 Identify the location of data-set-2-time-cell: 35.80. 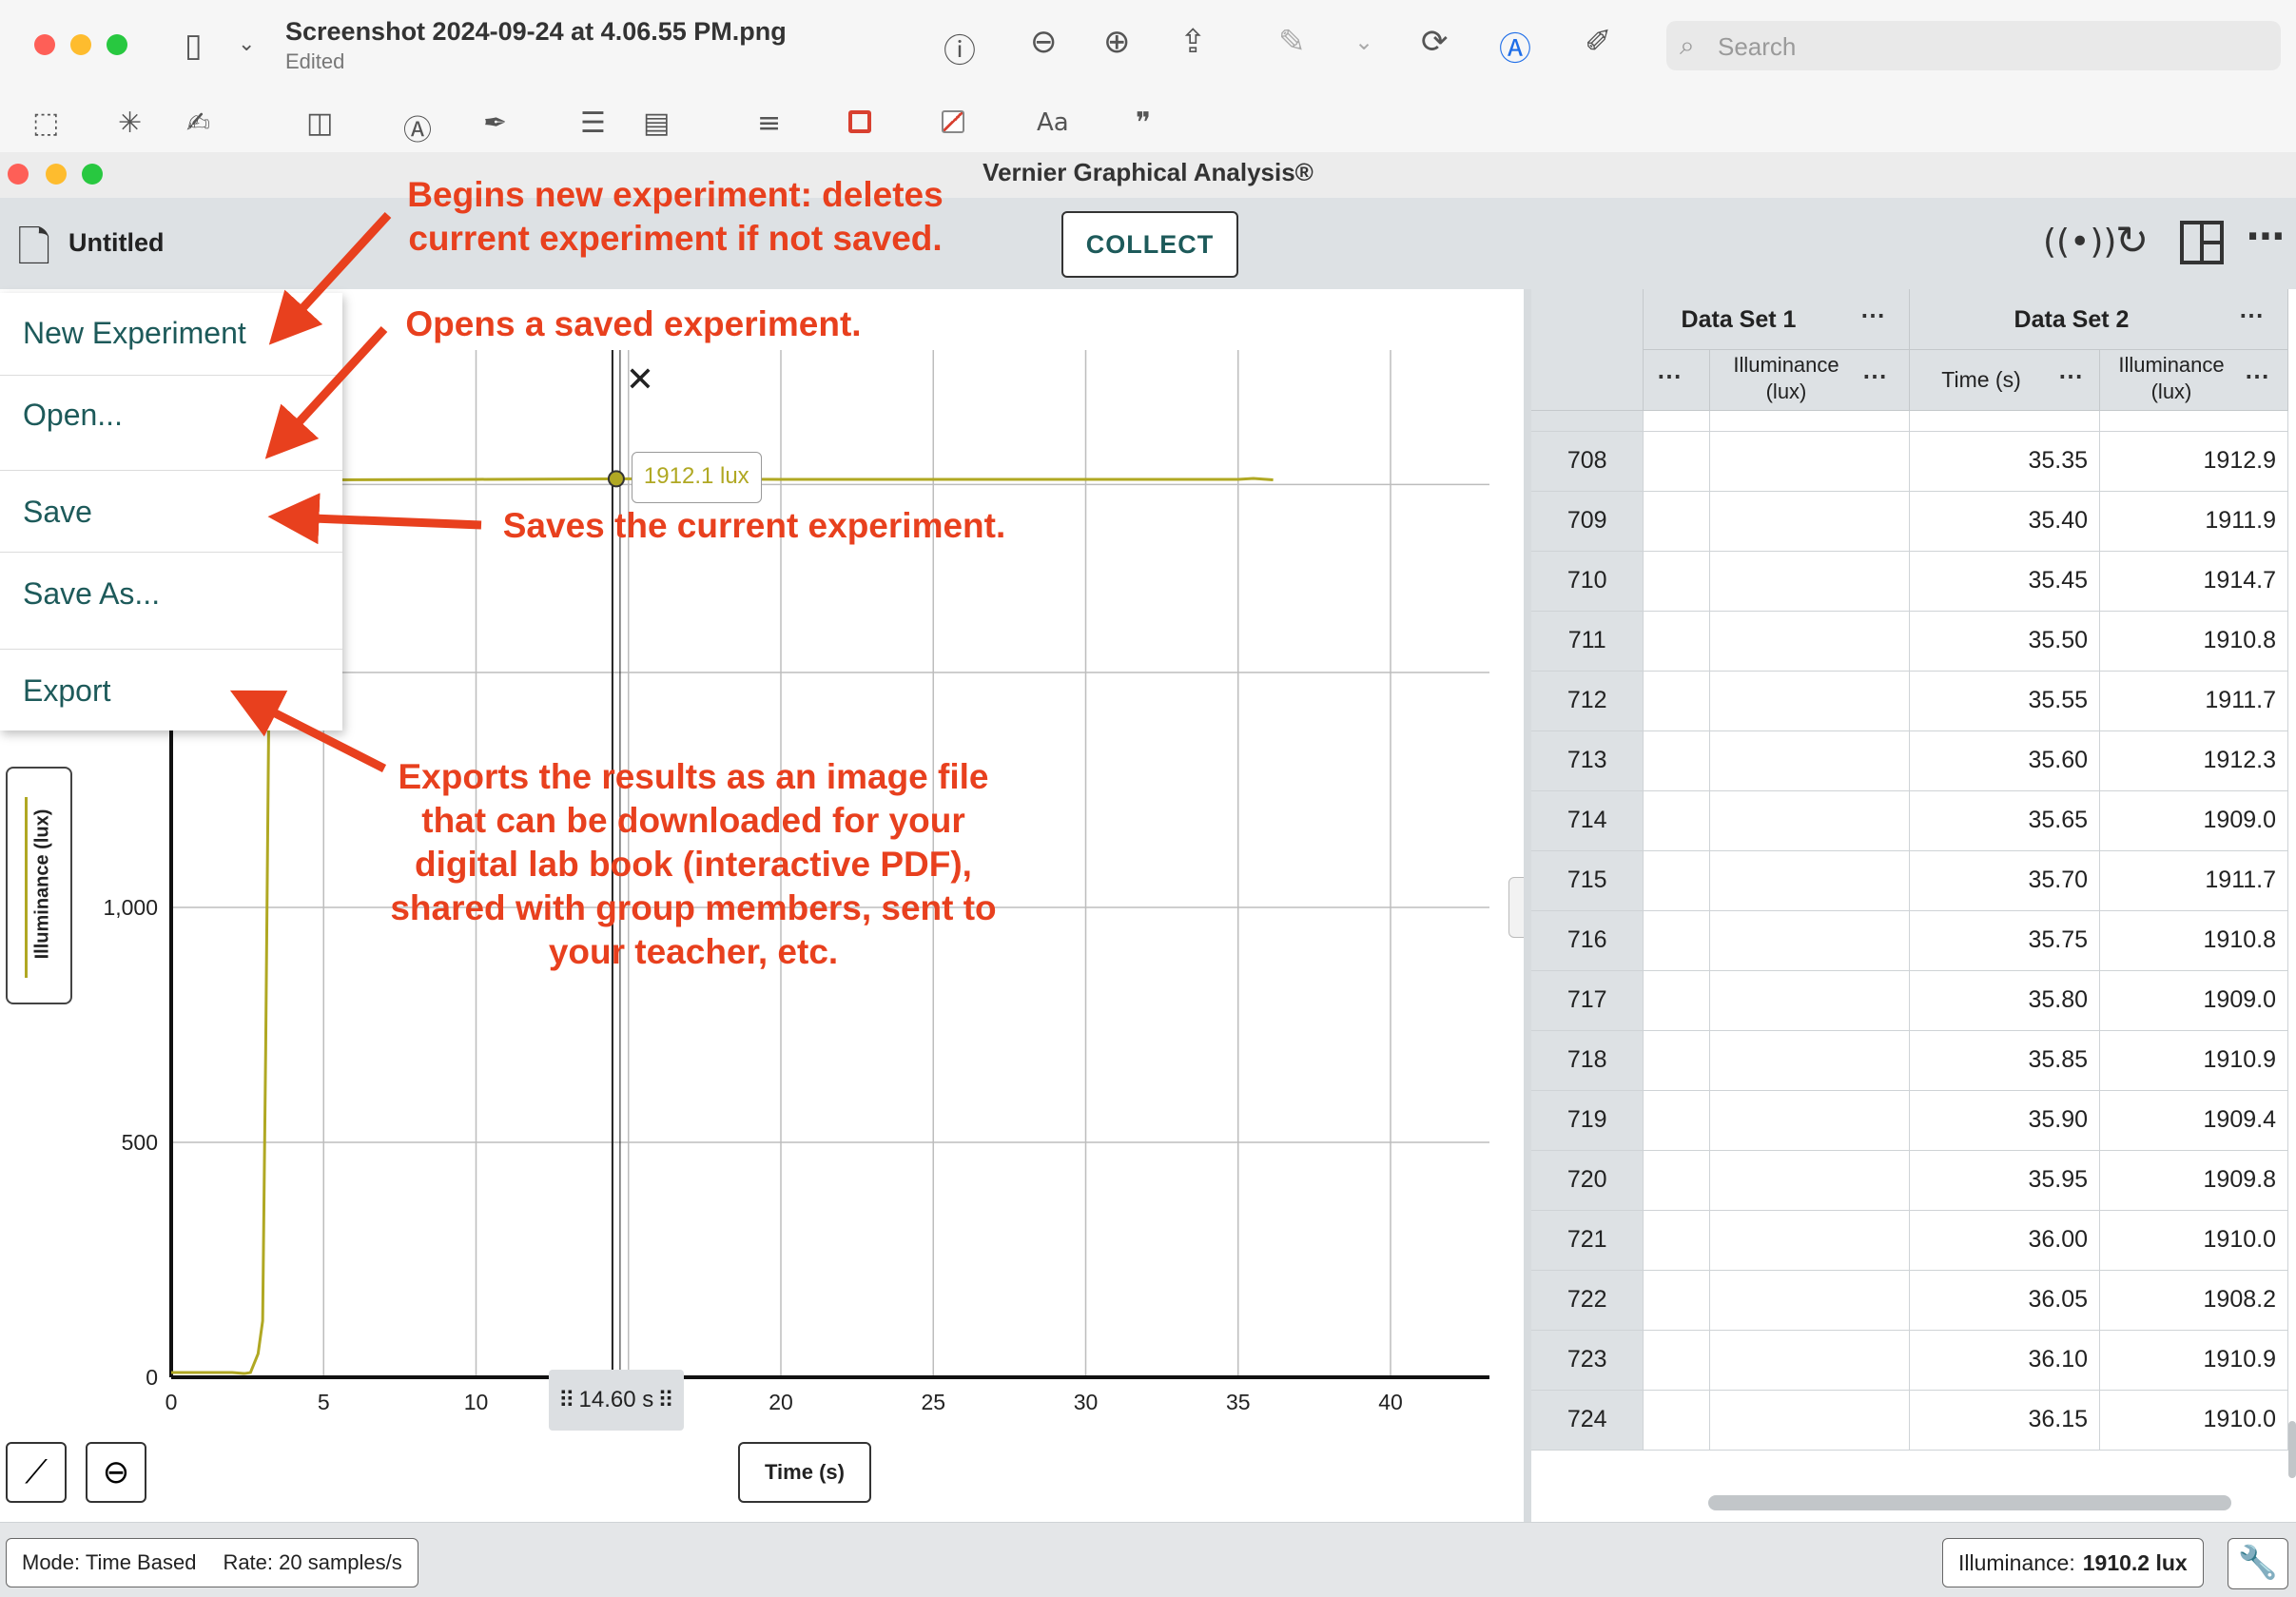
(2005, 1000).